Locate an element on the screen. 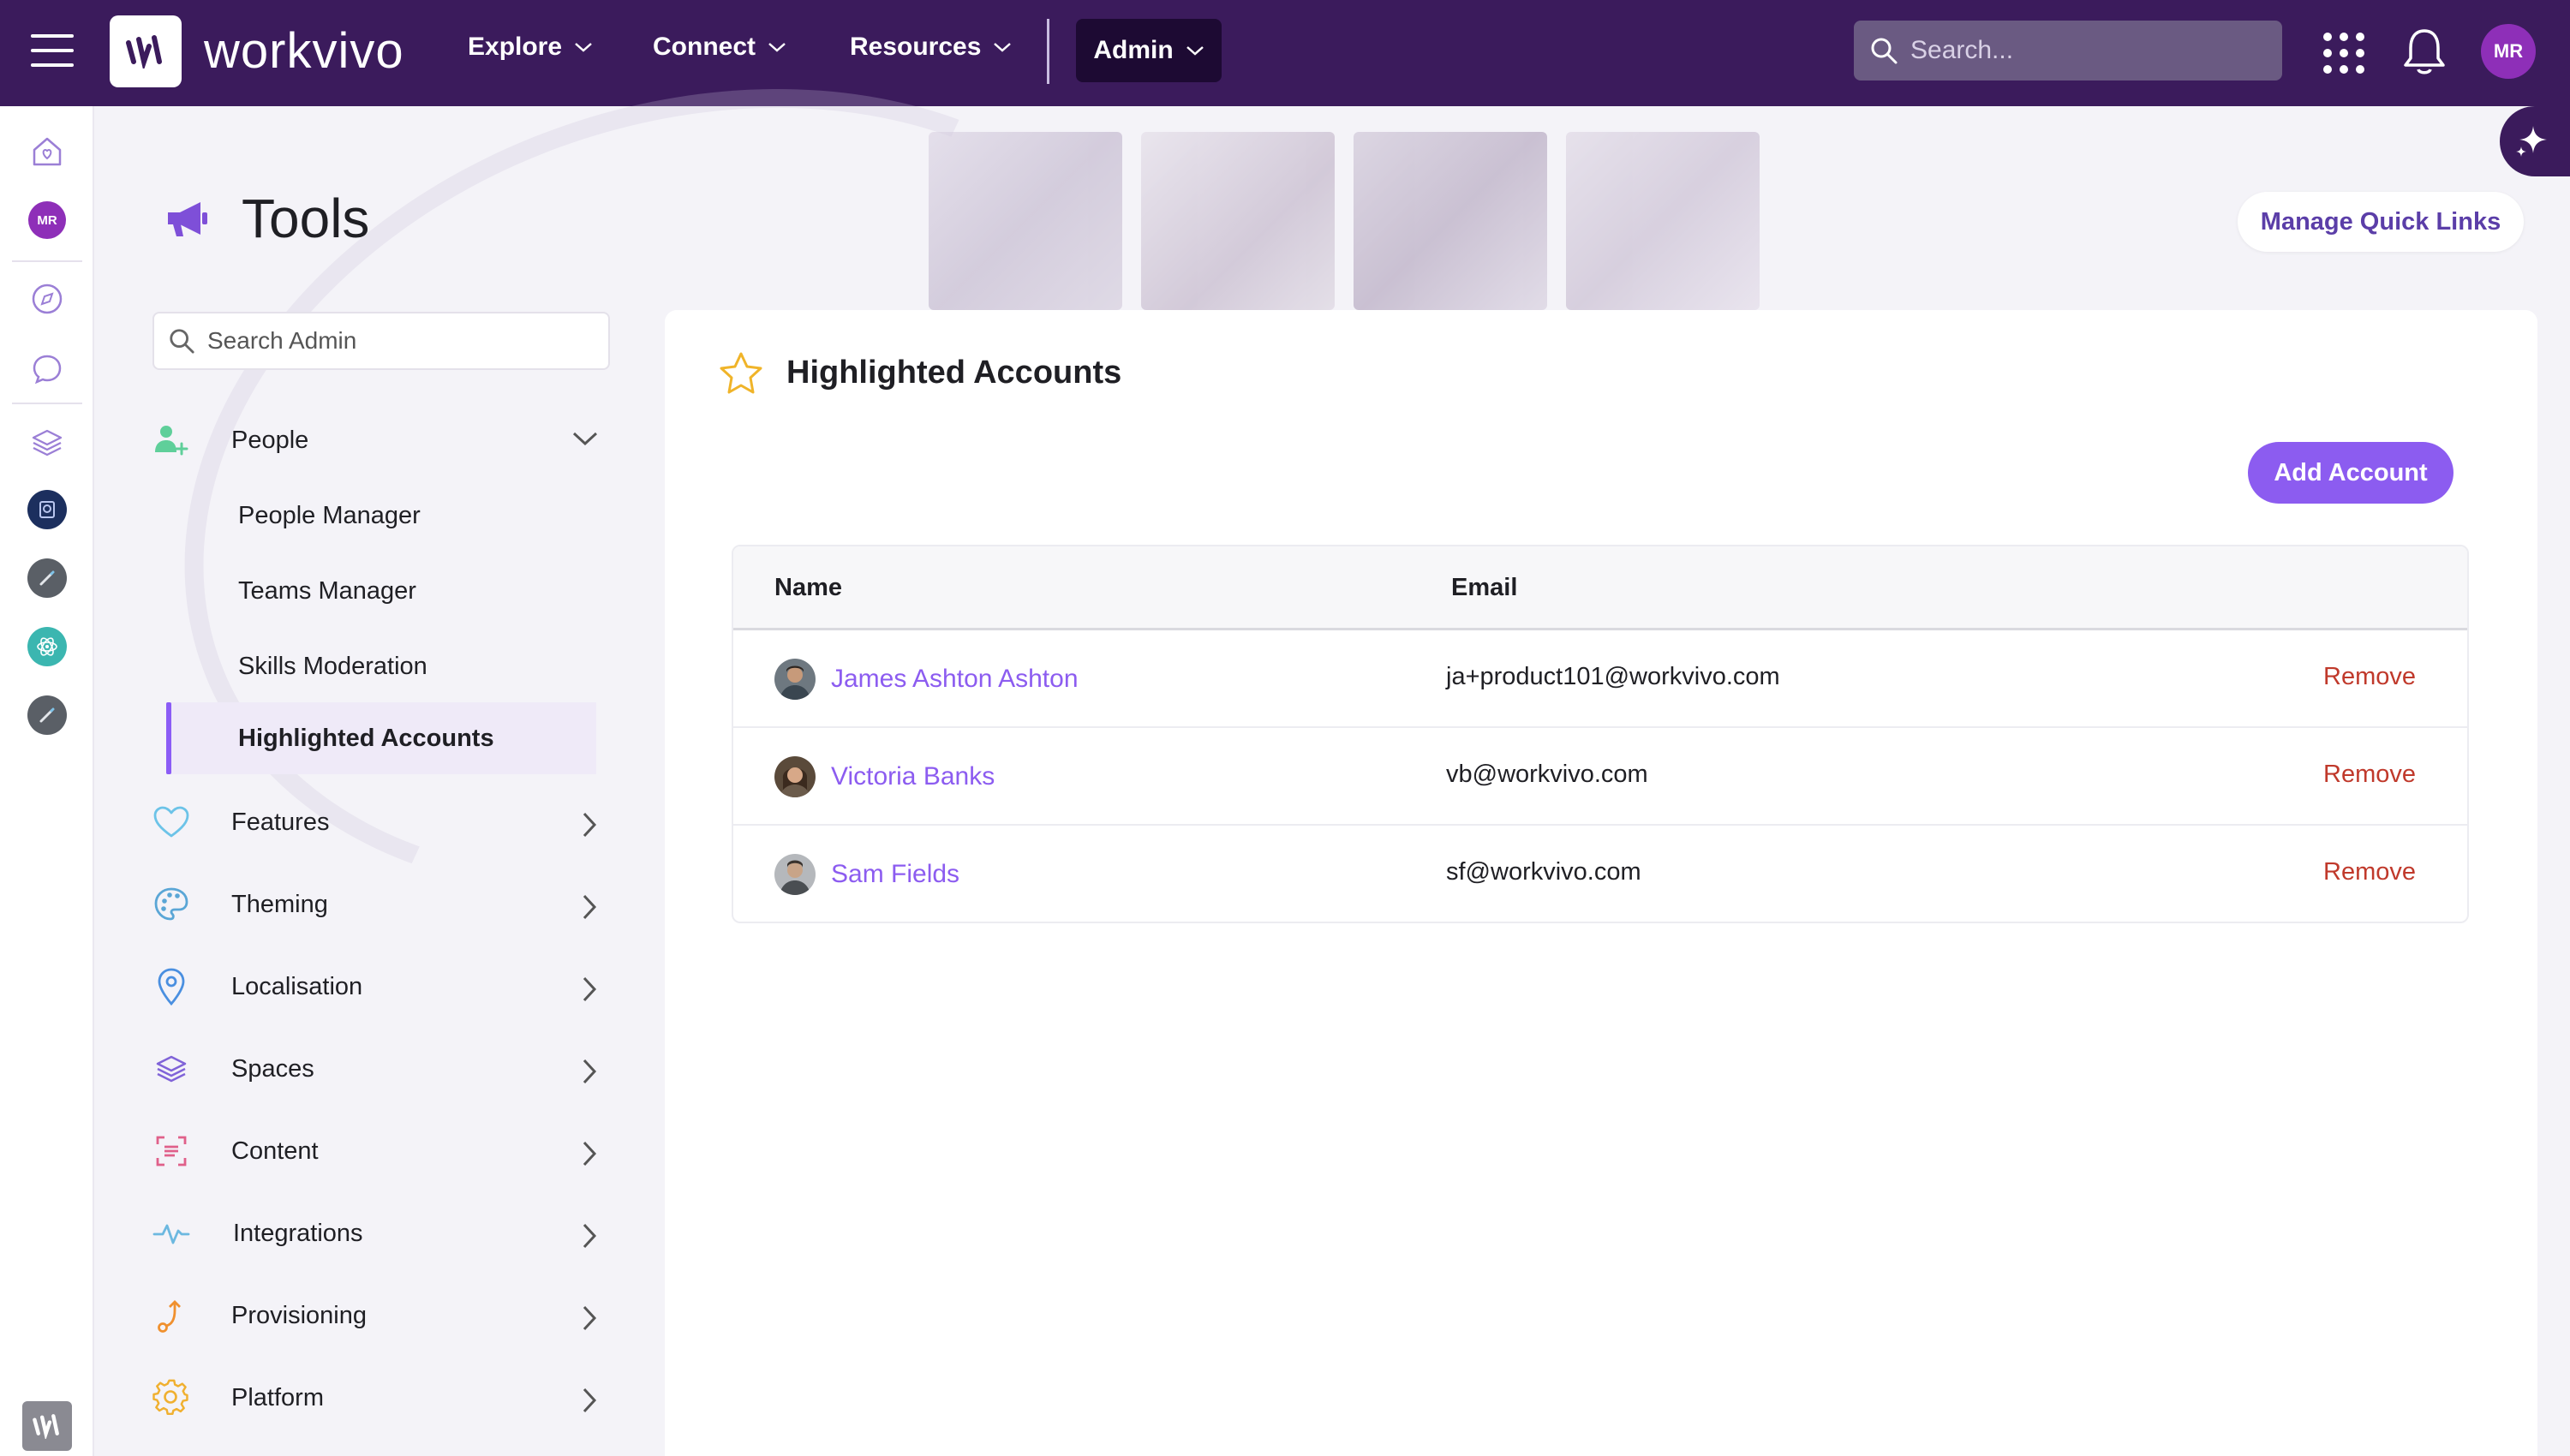 This screenshot has width=2570, height=1456. account-email: vb@workvivo.com is located at coordinates (1547, 774).